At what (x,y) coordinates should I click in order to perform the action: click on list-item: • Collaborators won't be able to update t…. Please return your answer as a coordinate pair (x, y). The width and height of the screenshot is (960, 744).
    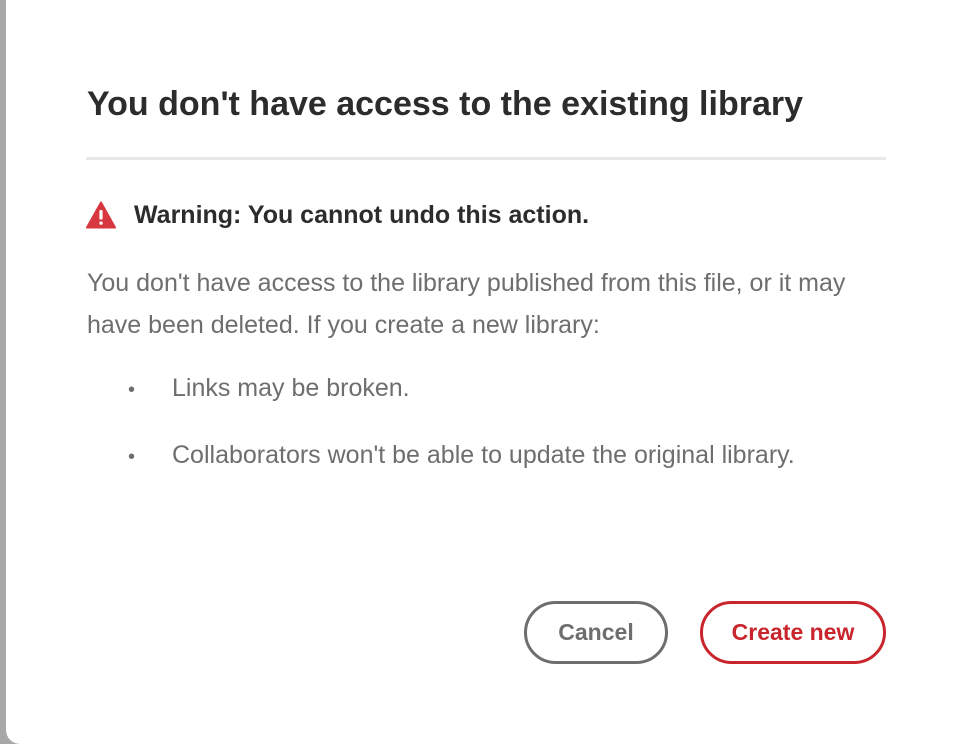
    Looking at the image, I should click on (496, 456).